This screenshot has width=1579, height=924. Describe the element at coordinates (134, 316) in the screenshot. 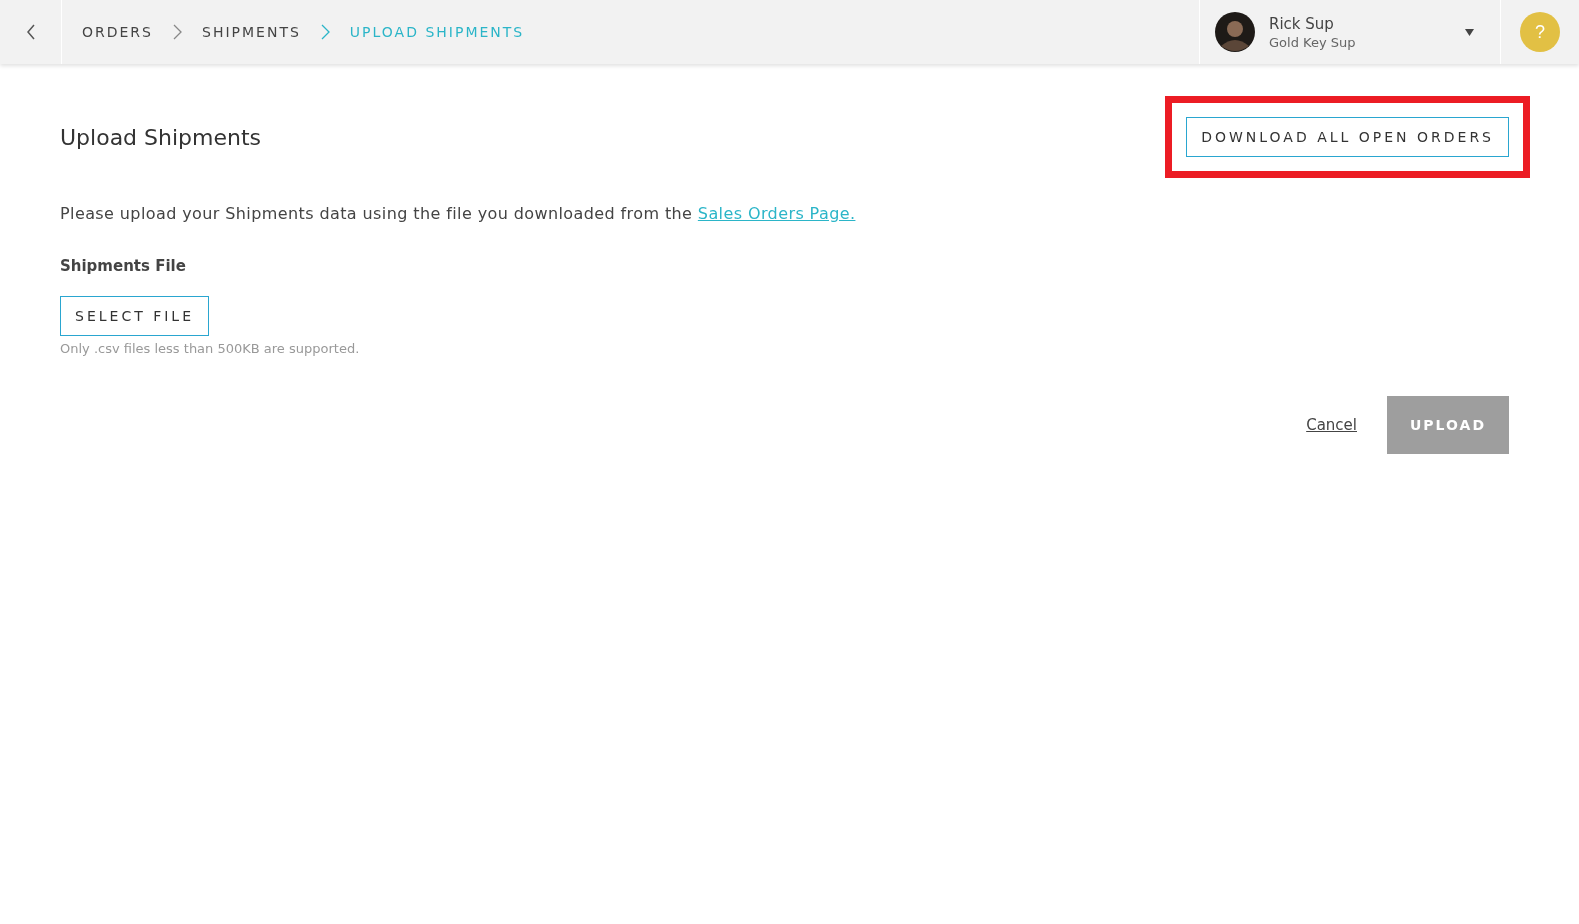

I see `select-file-button: SELECT FILE` at that location.